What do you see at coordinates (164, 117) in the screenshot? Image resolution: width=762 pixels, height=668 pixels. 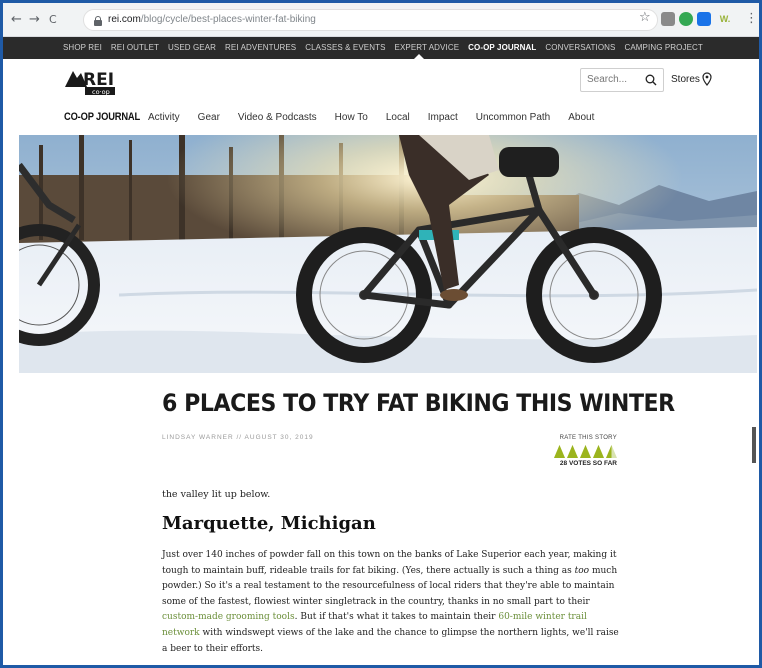 I see `journal-nav-item: Activity` at bounding box center [164, 117].